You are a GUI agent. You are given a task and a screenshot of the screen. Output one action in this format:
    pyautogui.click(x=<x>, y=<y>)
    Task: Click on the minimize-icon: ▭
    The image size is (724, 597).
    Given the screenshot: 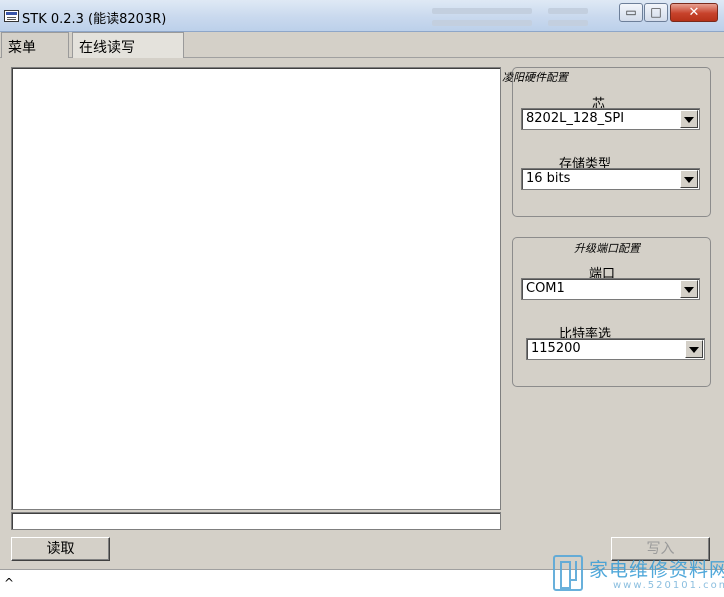 What is the action you would take?
    pyautogui.click(x=631, y=12)
    